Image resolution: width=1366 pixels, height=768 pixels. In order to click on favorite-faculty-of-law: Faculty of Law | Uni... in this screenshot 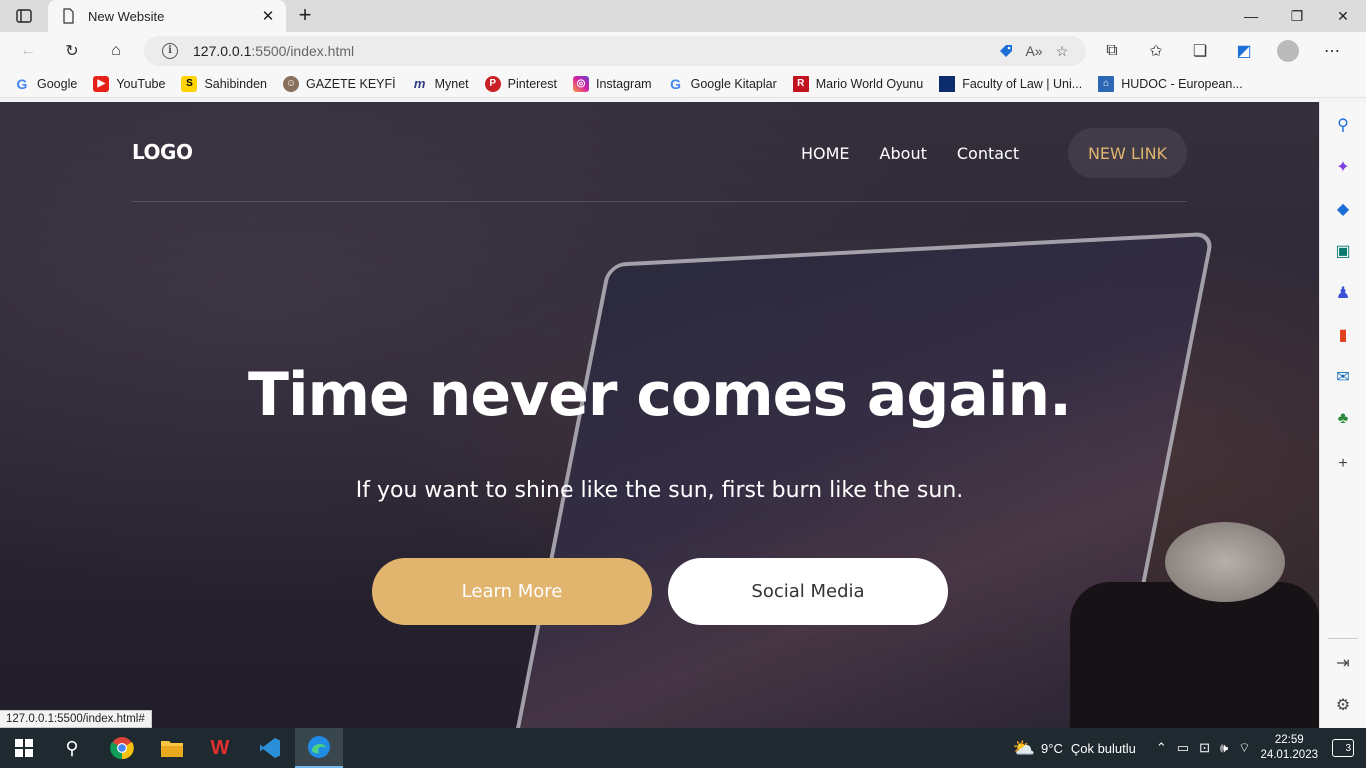, I will do `click(1010, 83)`.